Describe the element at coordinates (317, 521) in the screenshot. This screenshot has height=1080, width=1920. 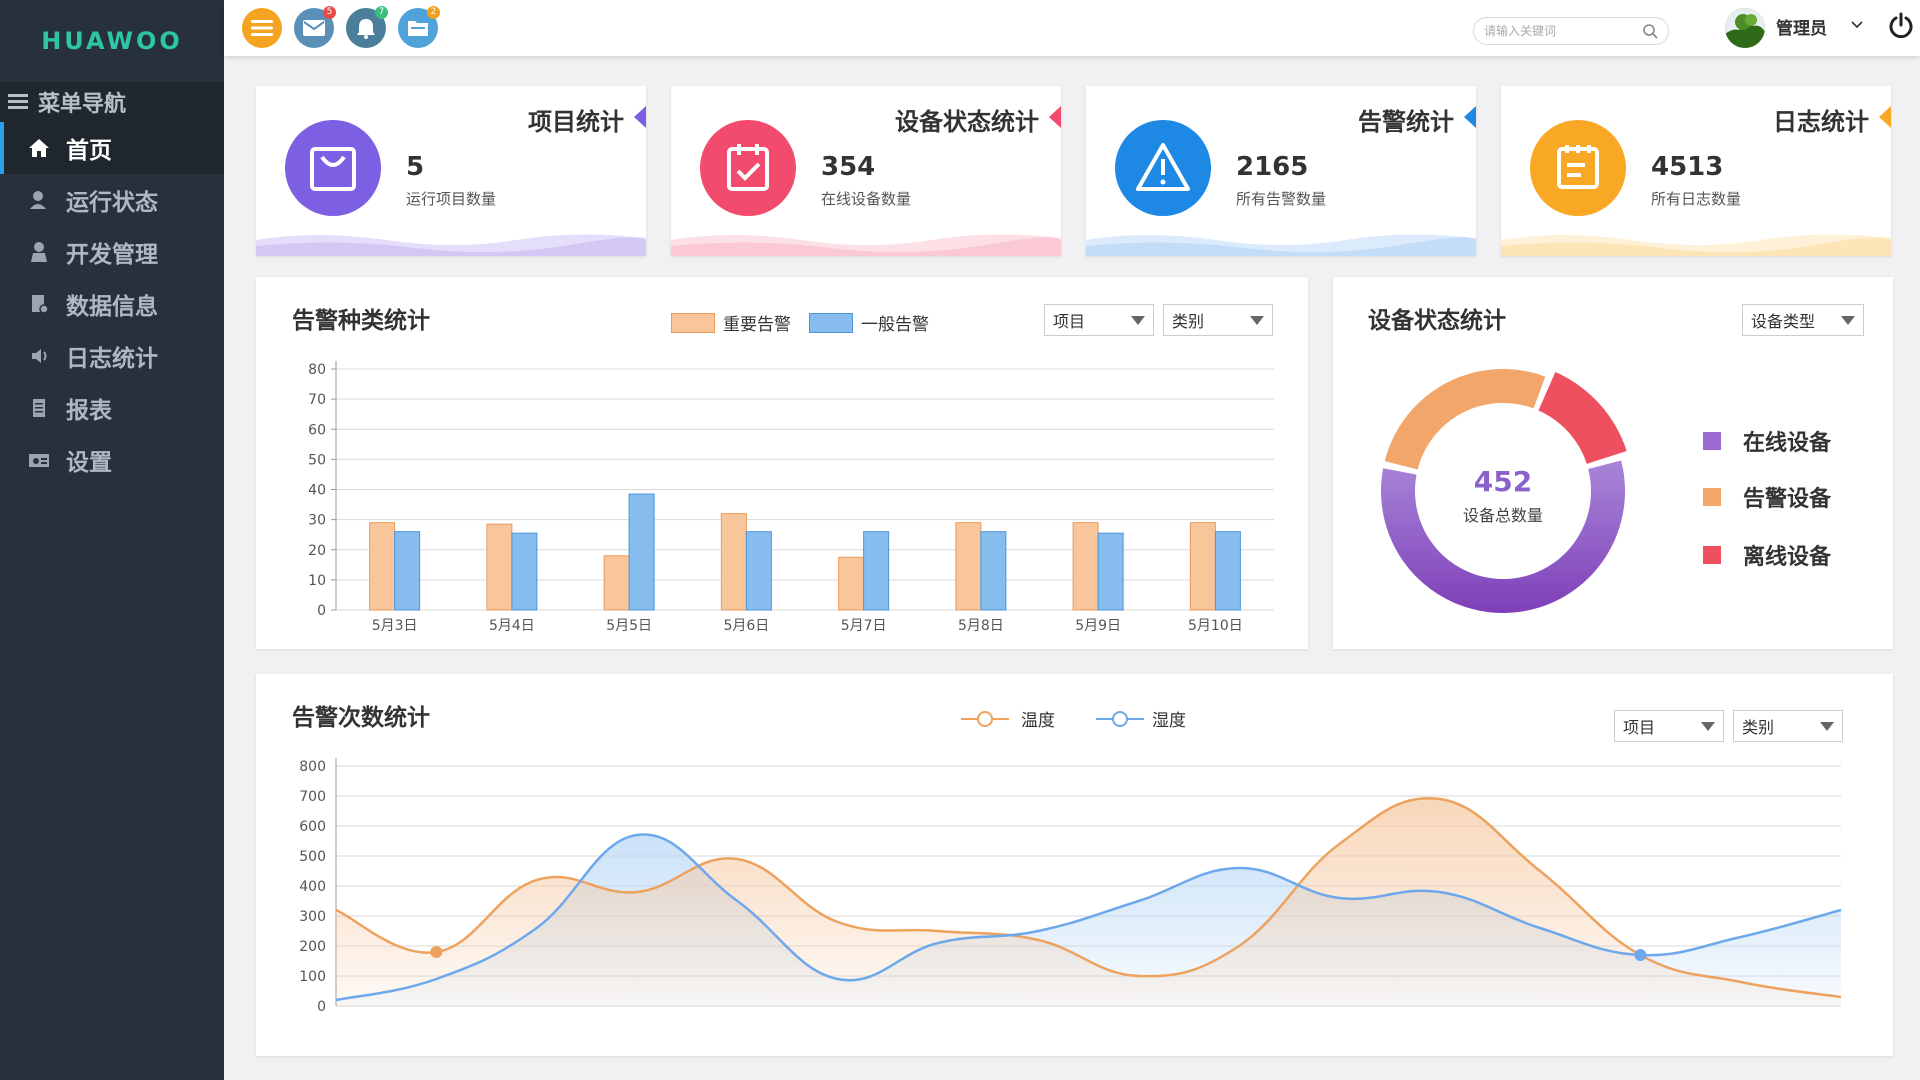
I see `y-tick-label: 30` at that location.